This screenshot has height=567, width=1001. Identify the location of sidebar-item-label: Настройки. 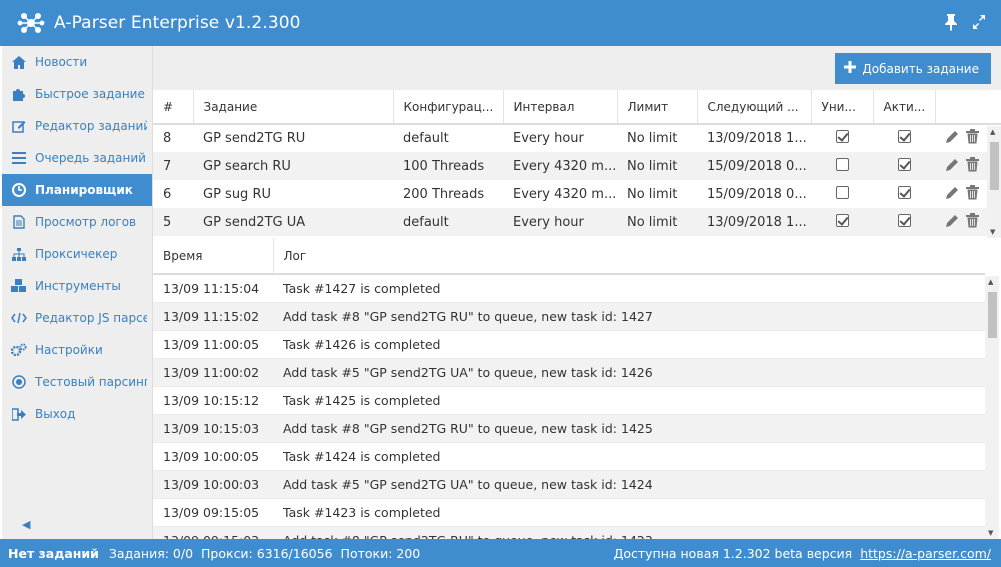
(69, 350).